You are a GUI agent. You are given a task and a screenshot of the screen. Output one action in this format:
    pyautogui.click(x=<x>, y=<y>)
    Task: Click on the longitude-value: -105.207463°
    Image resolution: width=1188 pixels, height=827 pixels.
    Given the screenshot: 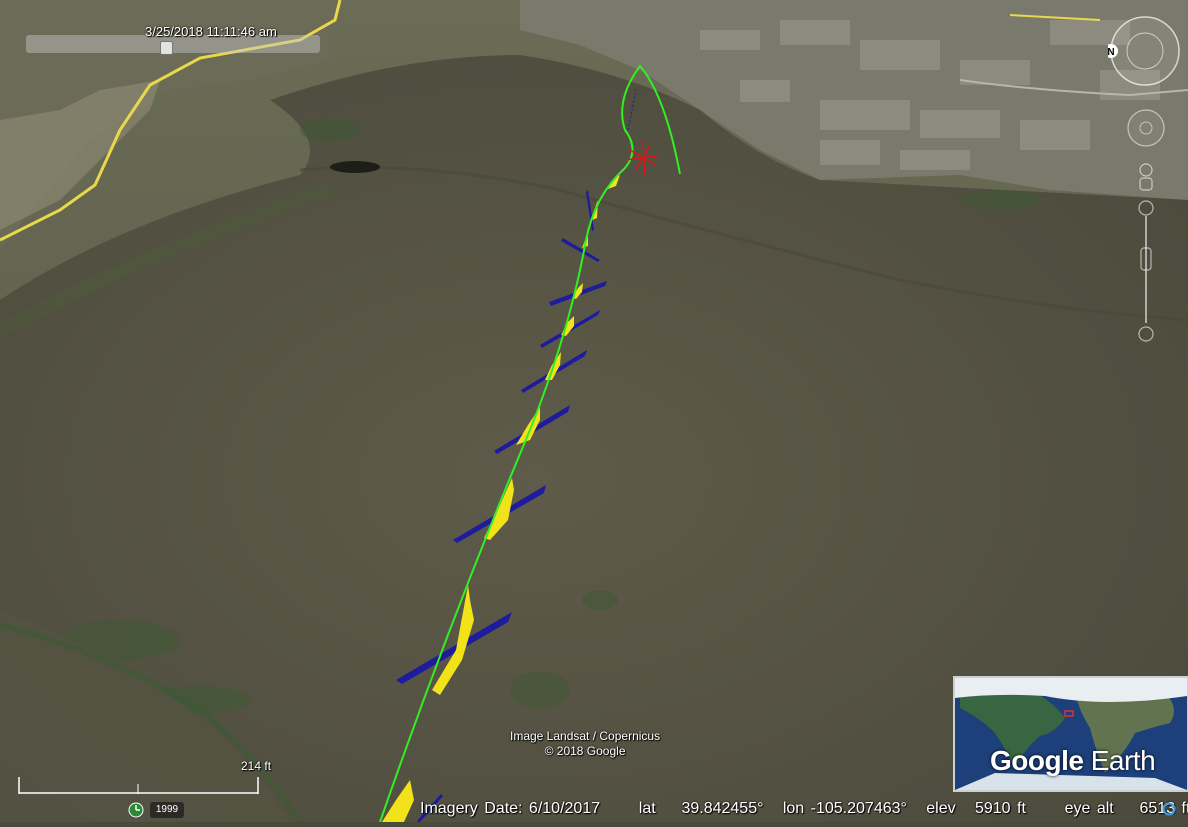 What is the action you would take?
    pyautogui.click(x=859, y=808)
    